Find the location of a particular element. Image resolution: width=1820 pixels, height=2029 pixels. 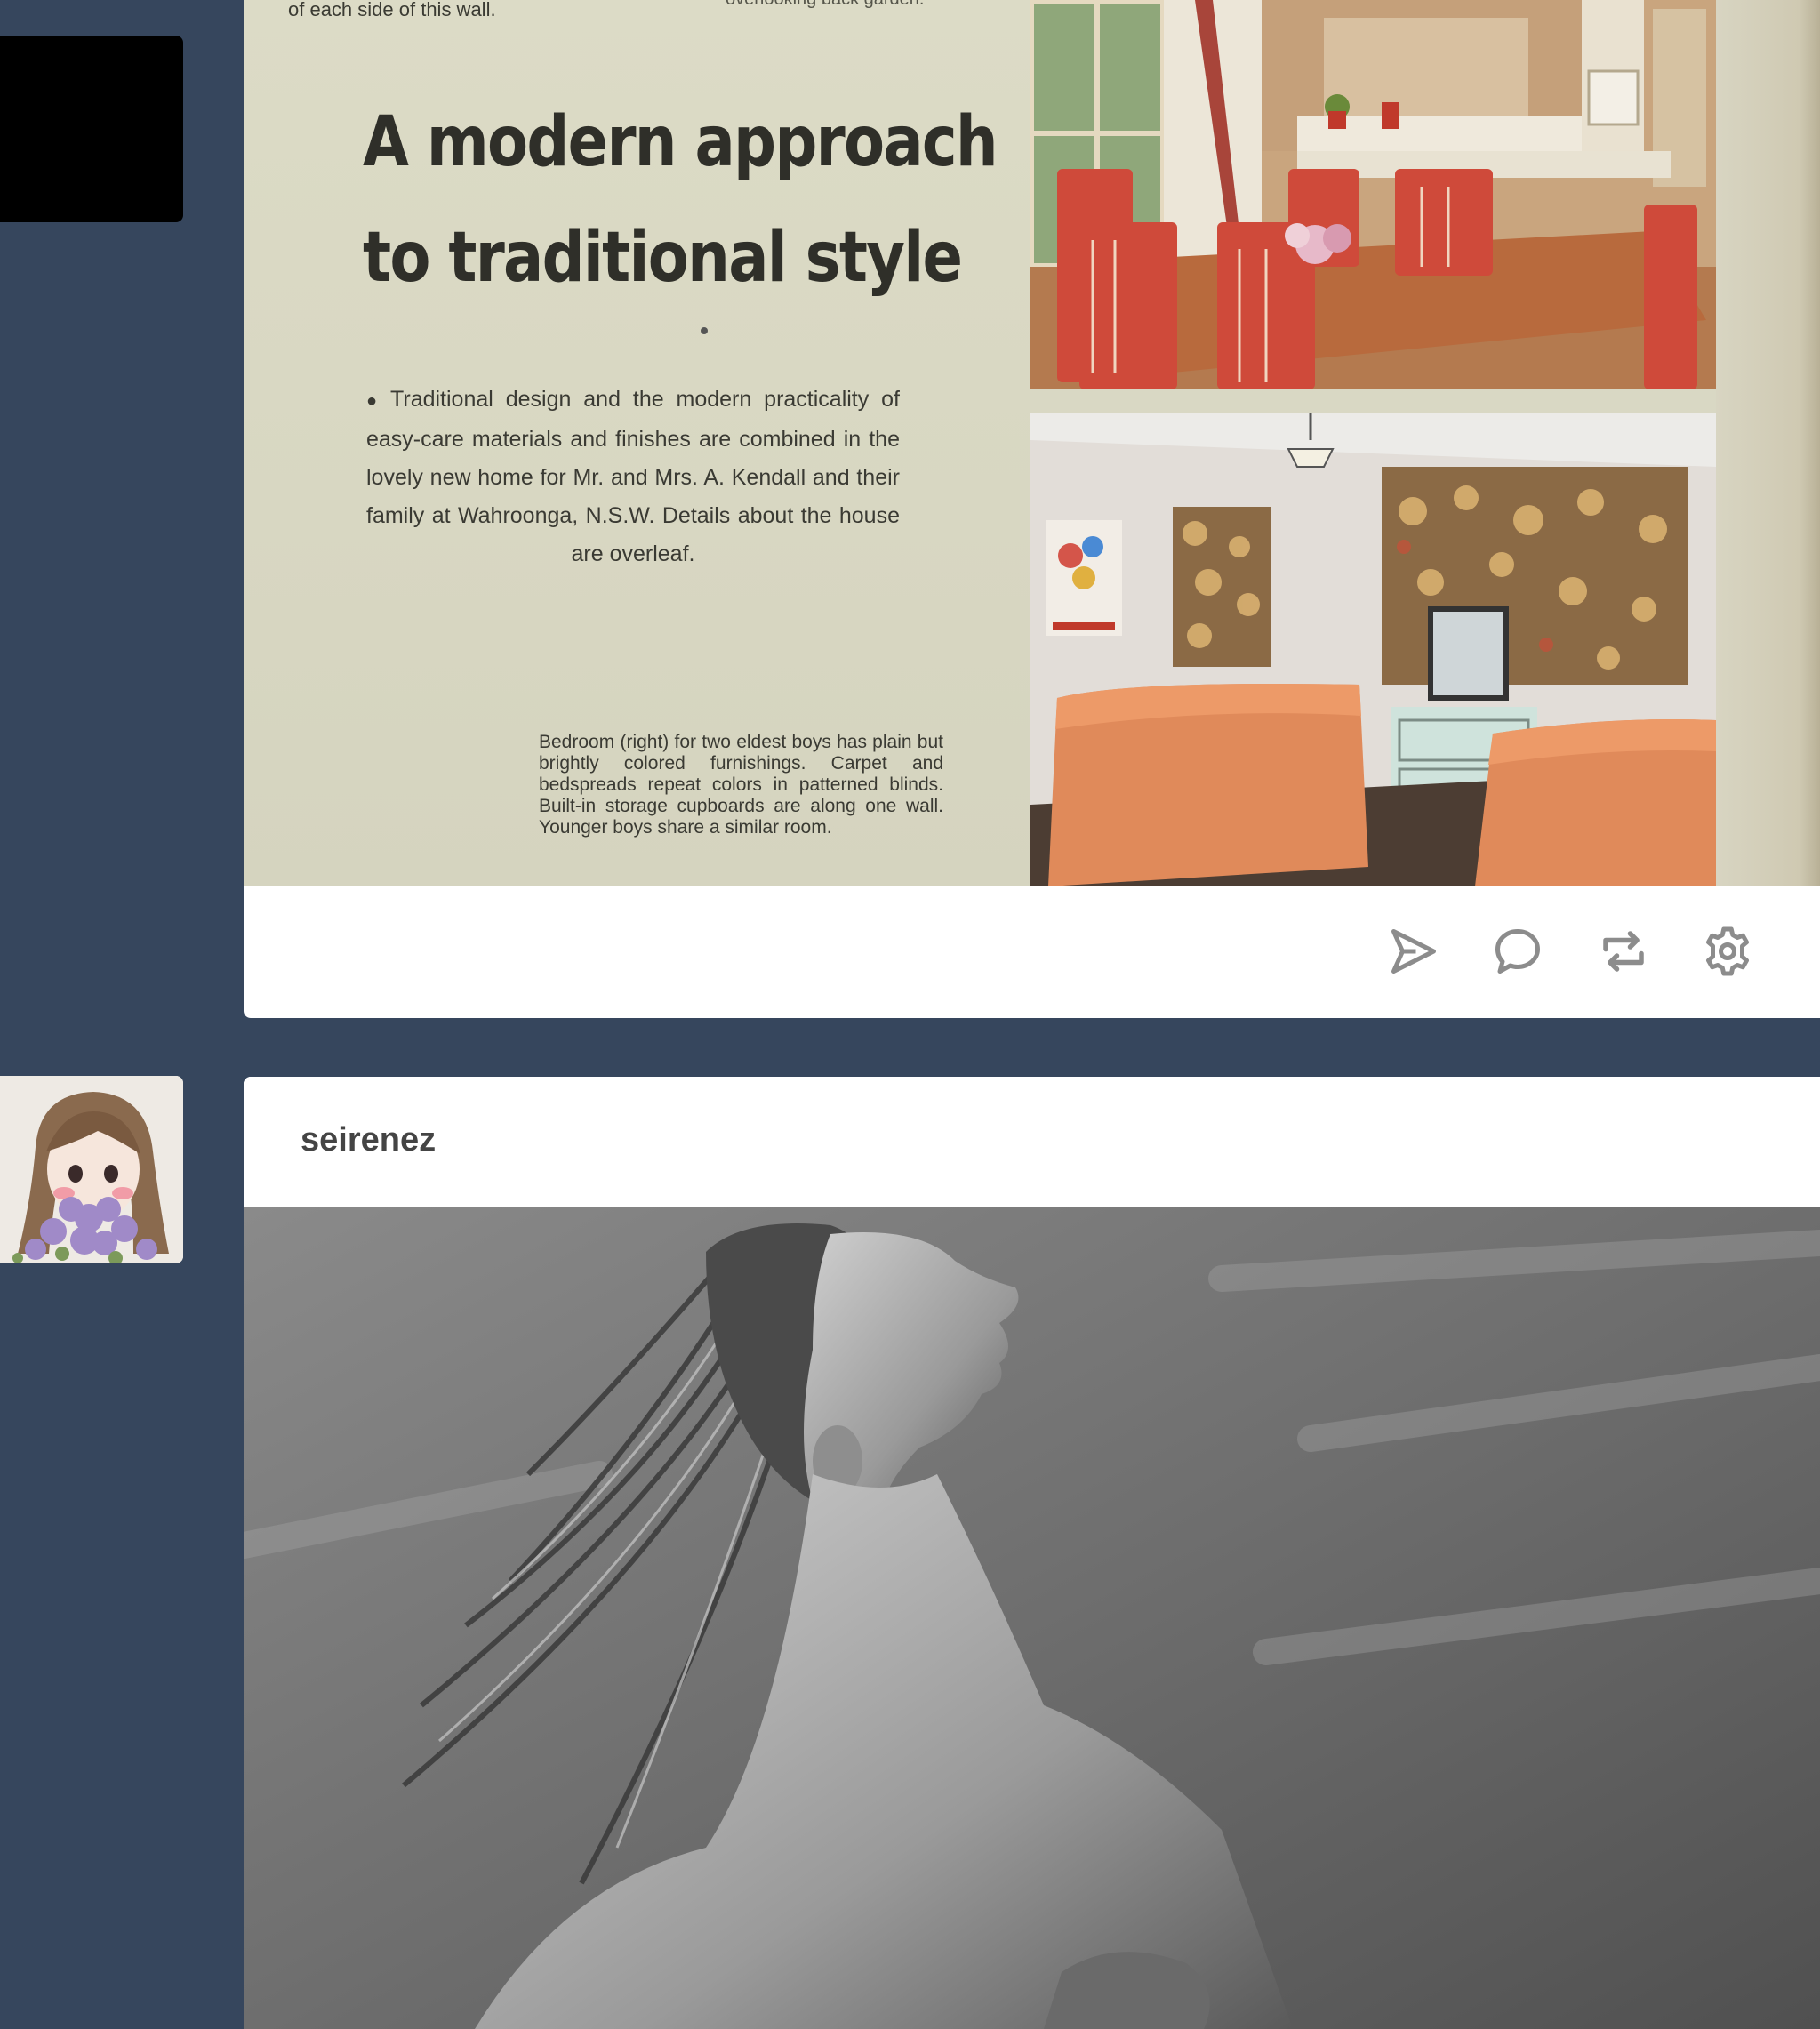

magazine-heading: A modern approach to traditional style is located at coordinates (680, 200).